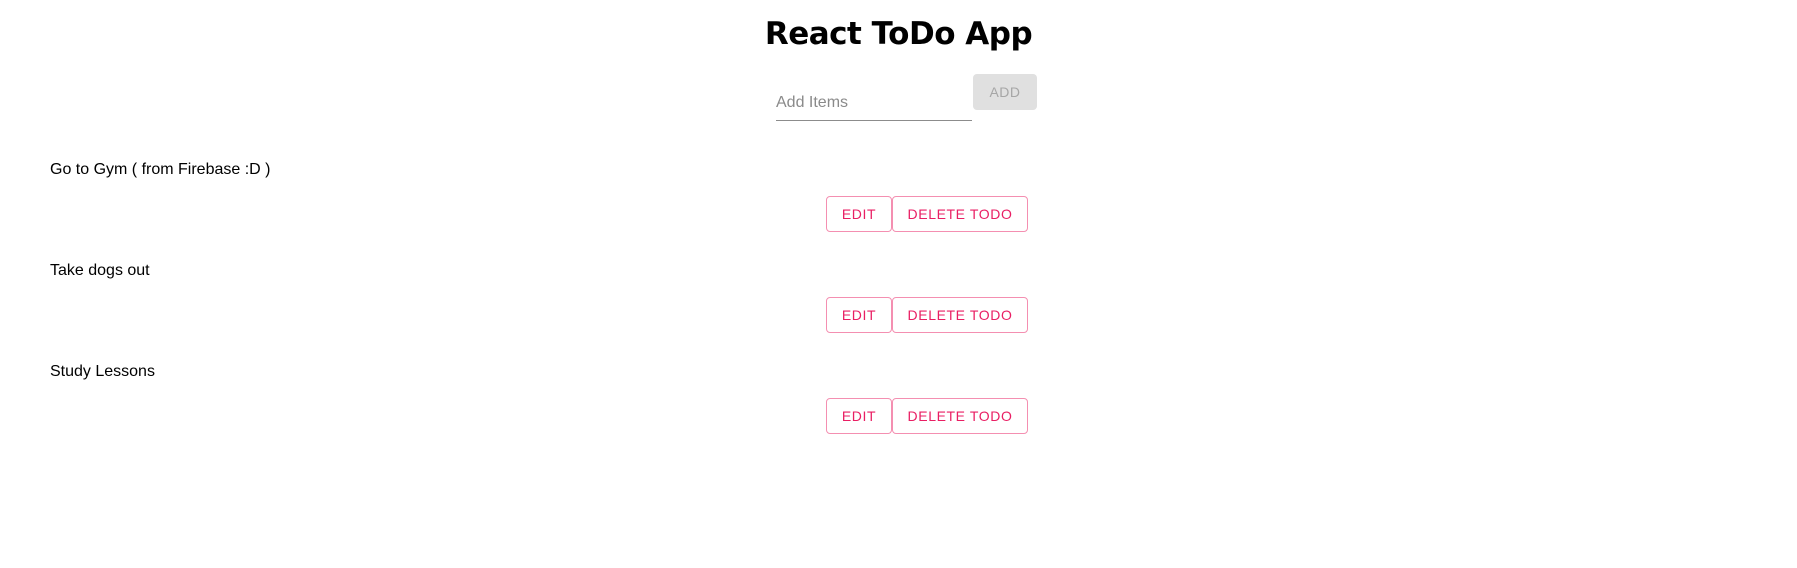 The image size is (1797, 568). I want to click on add-item-field, so click(874, 104).